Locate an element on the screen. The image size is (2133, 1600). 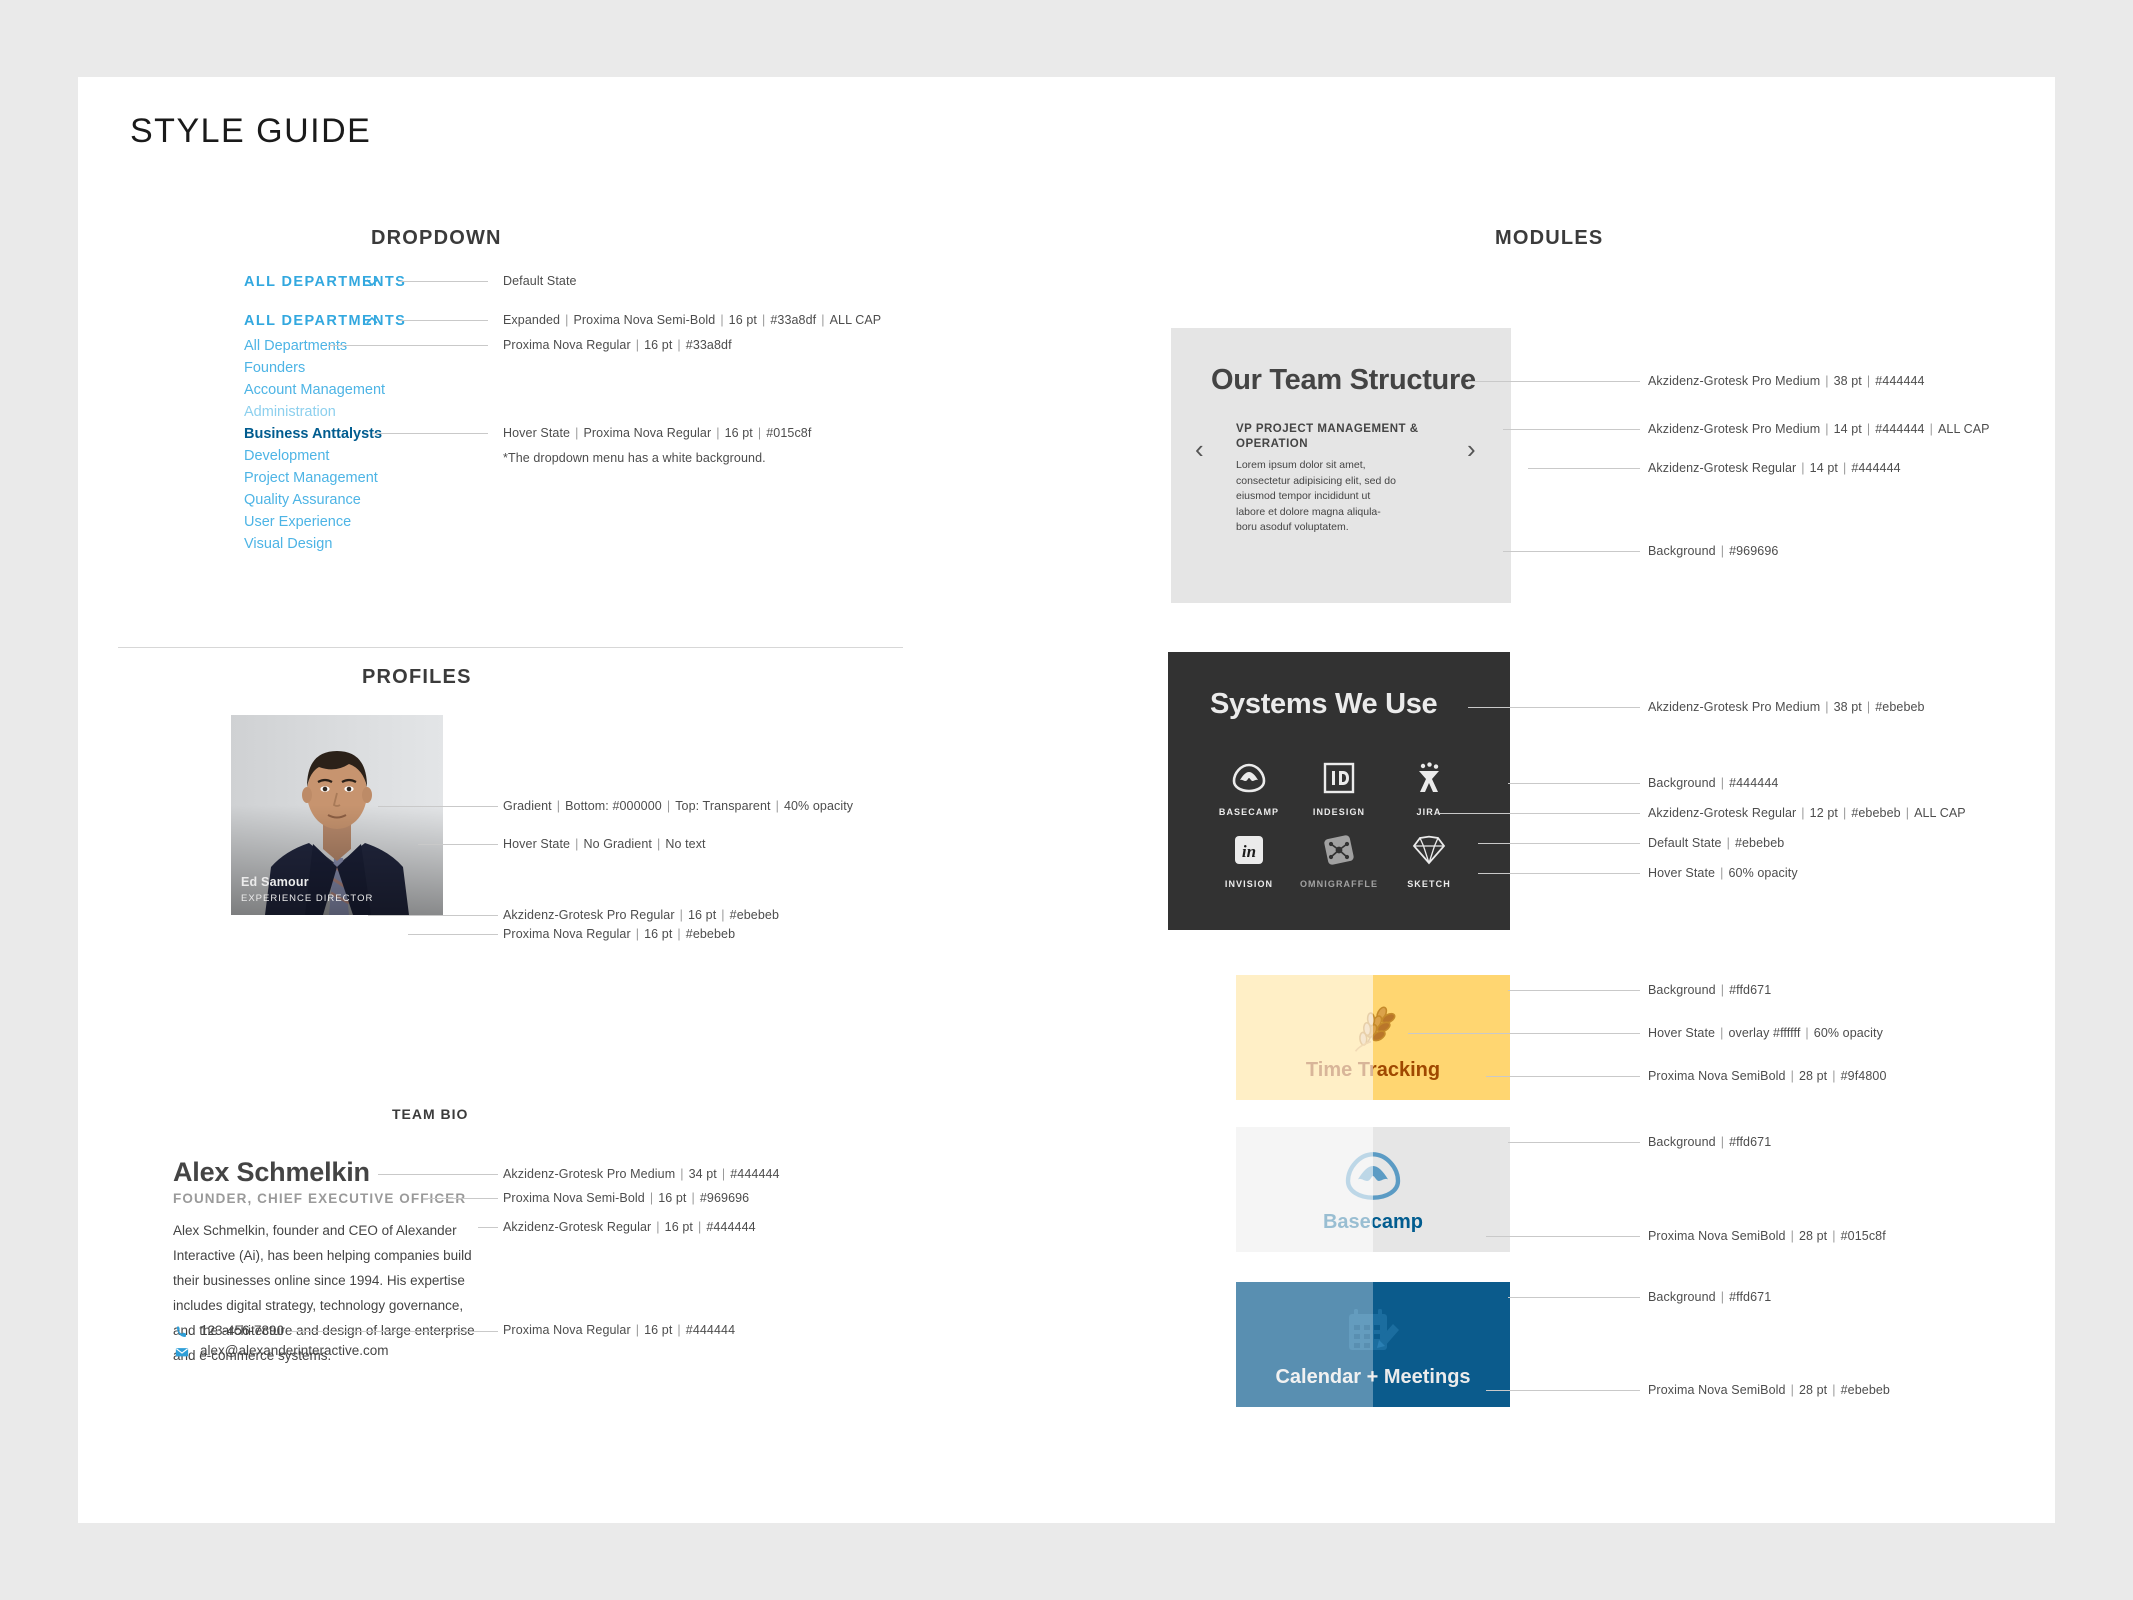
system-item-invision: in INVISION is located at coordinates (1249, 858).